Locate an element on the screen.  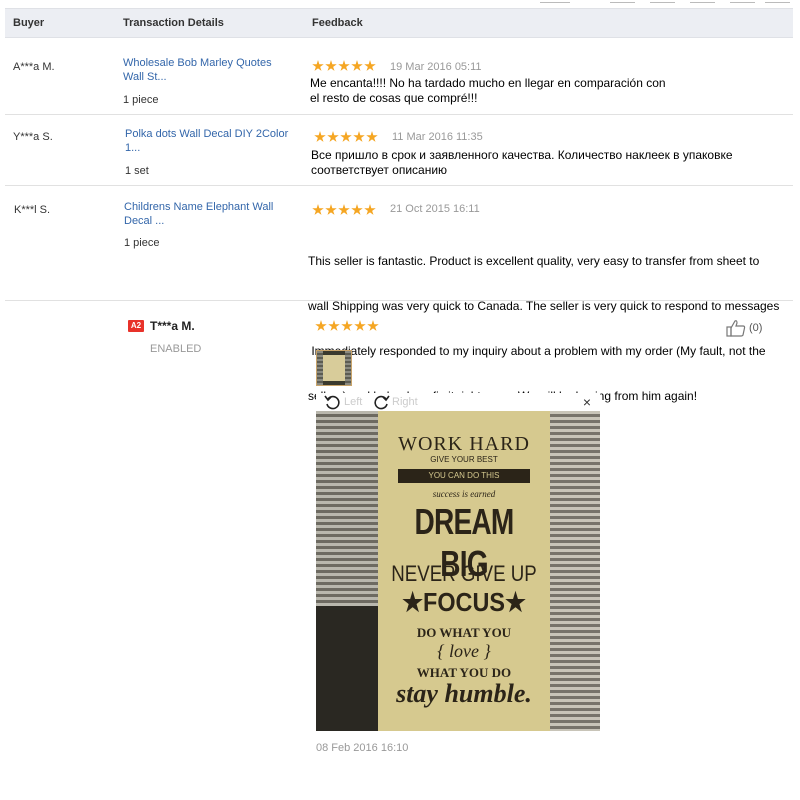
poster-text: GIVE YOUR BEST is located at coordinates (464, 459).